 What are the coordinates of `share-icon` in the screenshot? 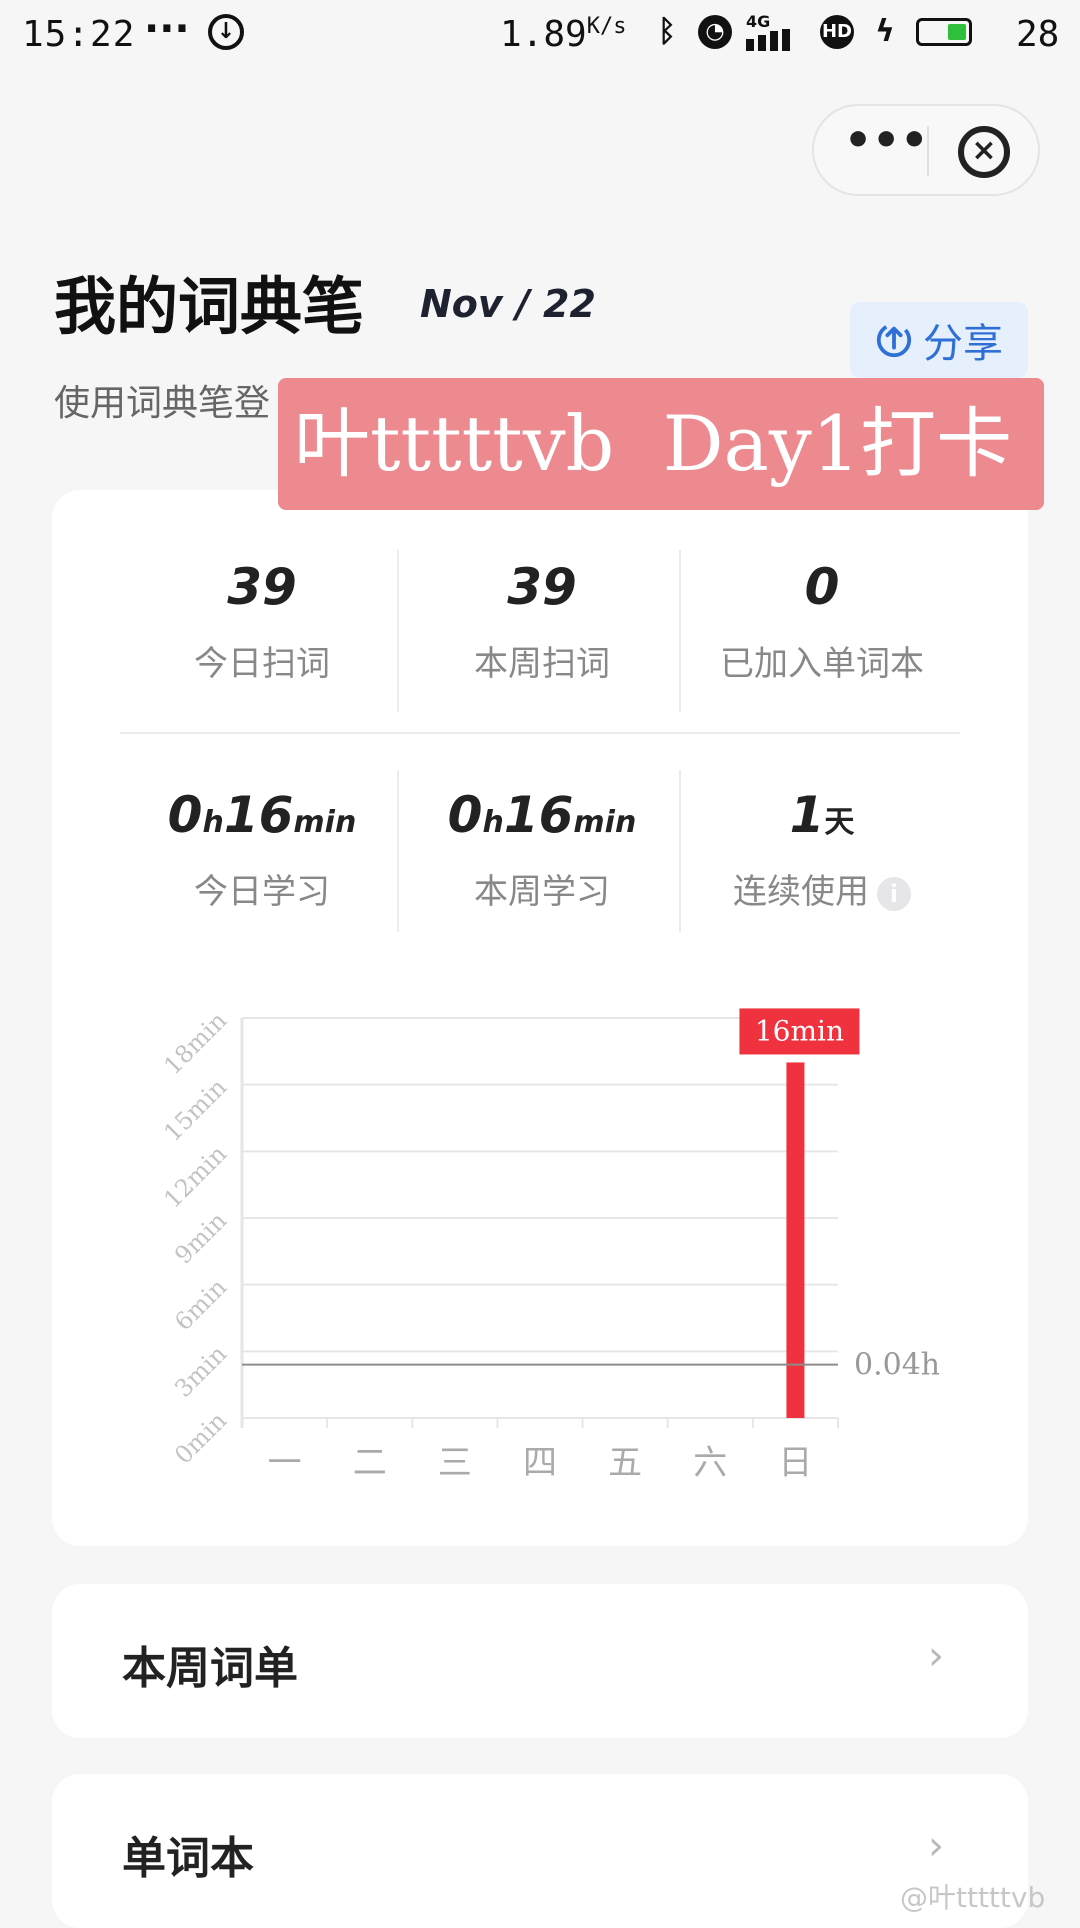 It's located at (894, 340).